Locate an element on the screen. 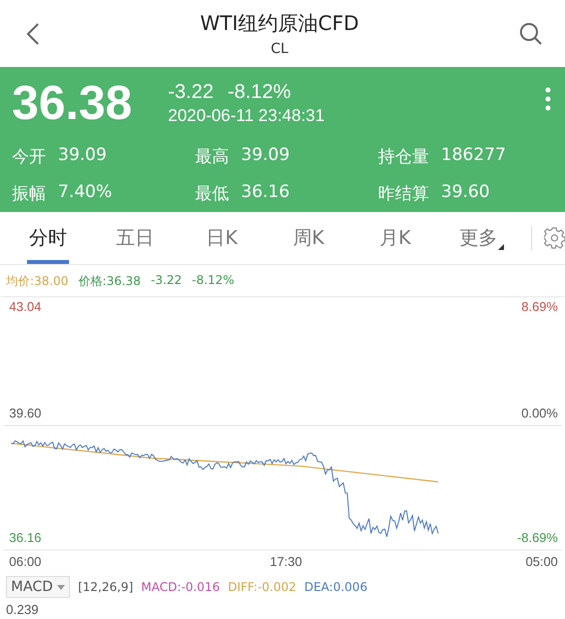  dropdown-icon is located at coordinates (501, 247).